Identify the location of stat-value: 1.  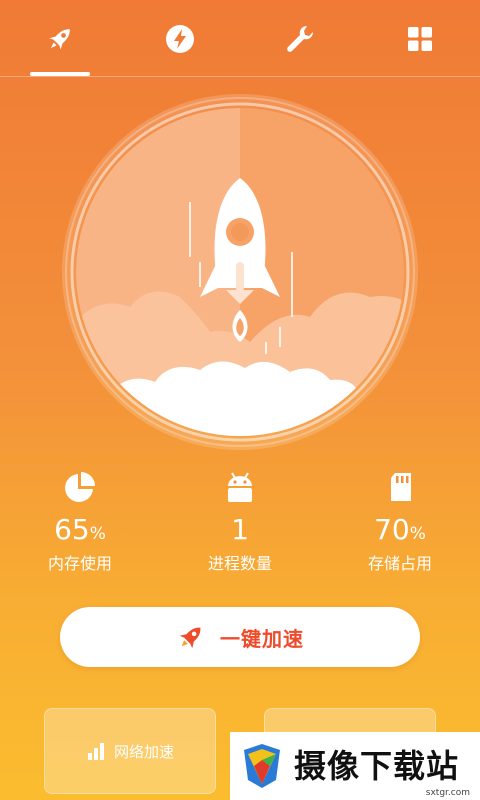
(240, 529).